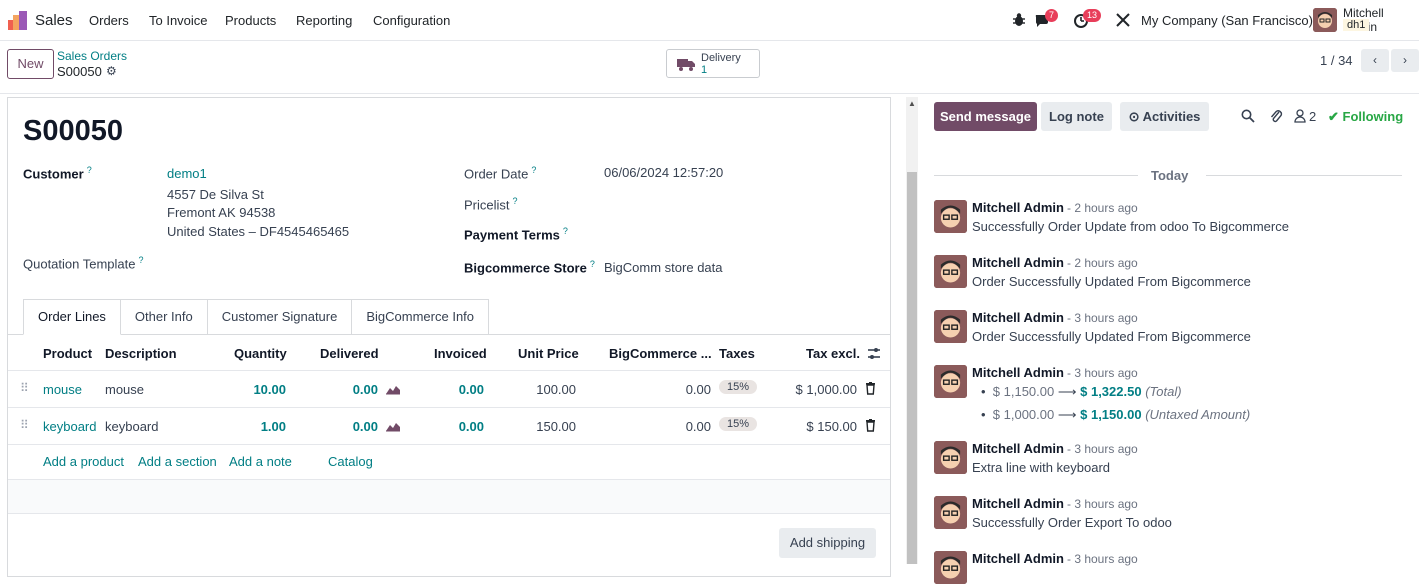 The width and height of the screenshot is (1419, 584). I want to click on pricelist-field, so click(739, 204).